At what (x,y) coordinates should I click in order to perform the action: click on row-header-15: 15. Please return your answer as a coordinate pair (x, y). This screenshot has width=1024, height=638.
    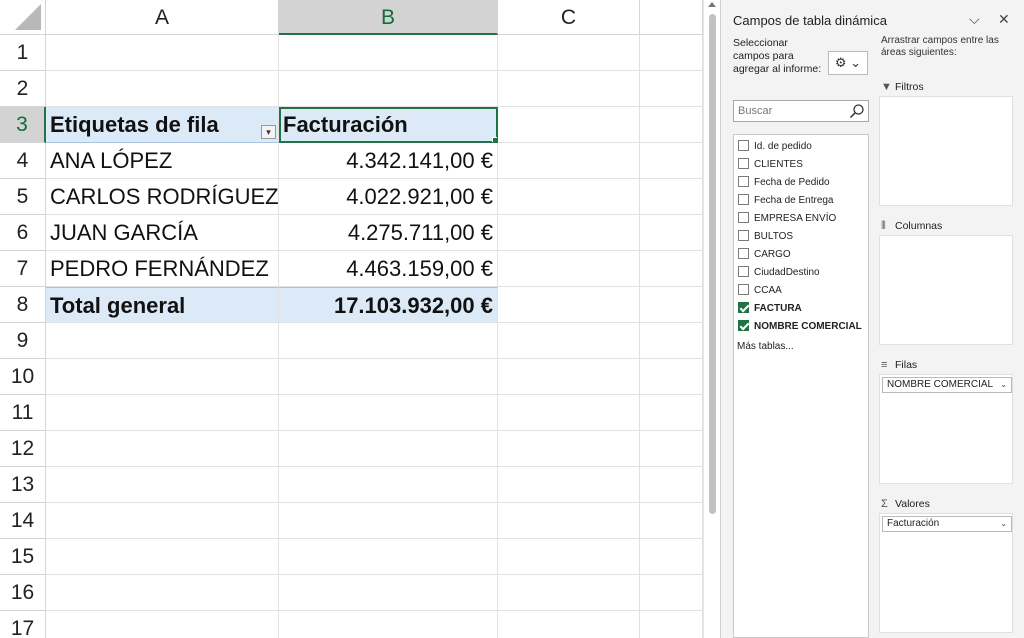
    Looking at the image, I should click on (23, 557).